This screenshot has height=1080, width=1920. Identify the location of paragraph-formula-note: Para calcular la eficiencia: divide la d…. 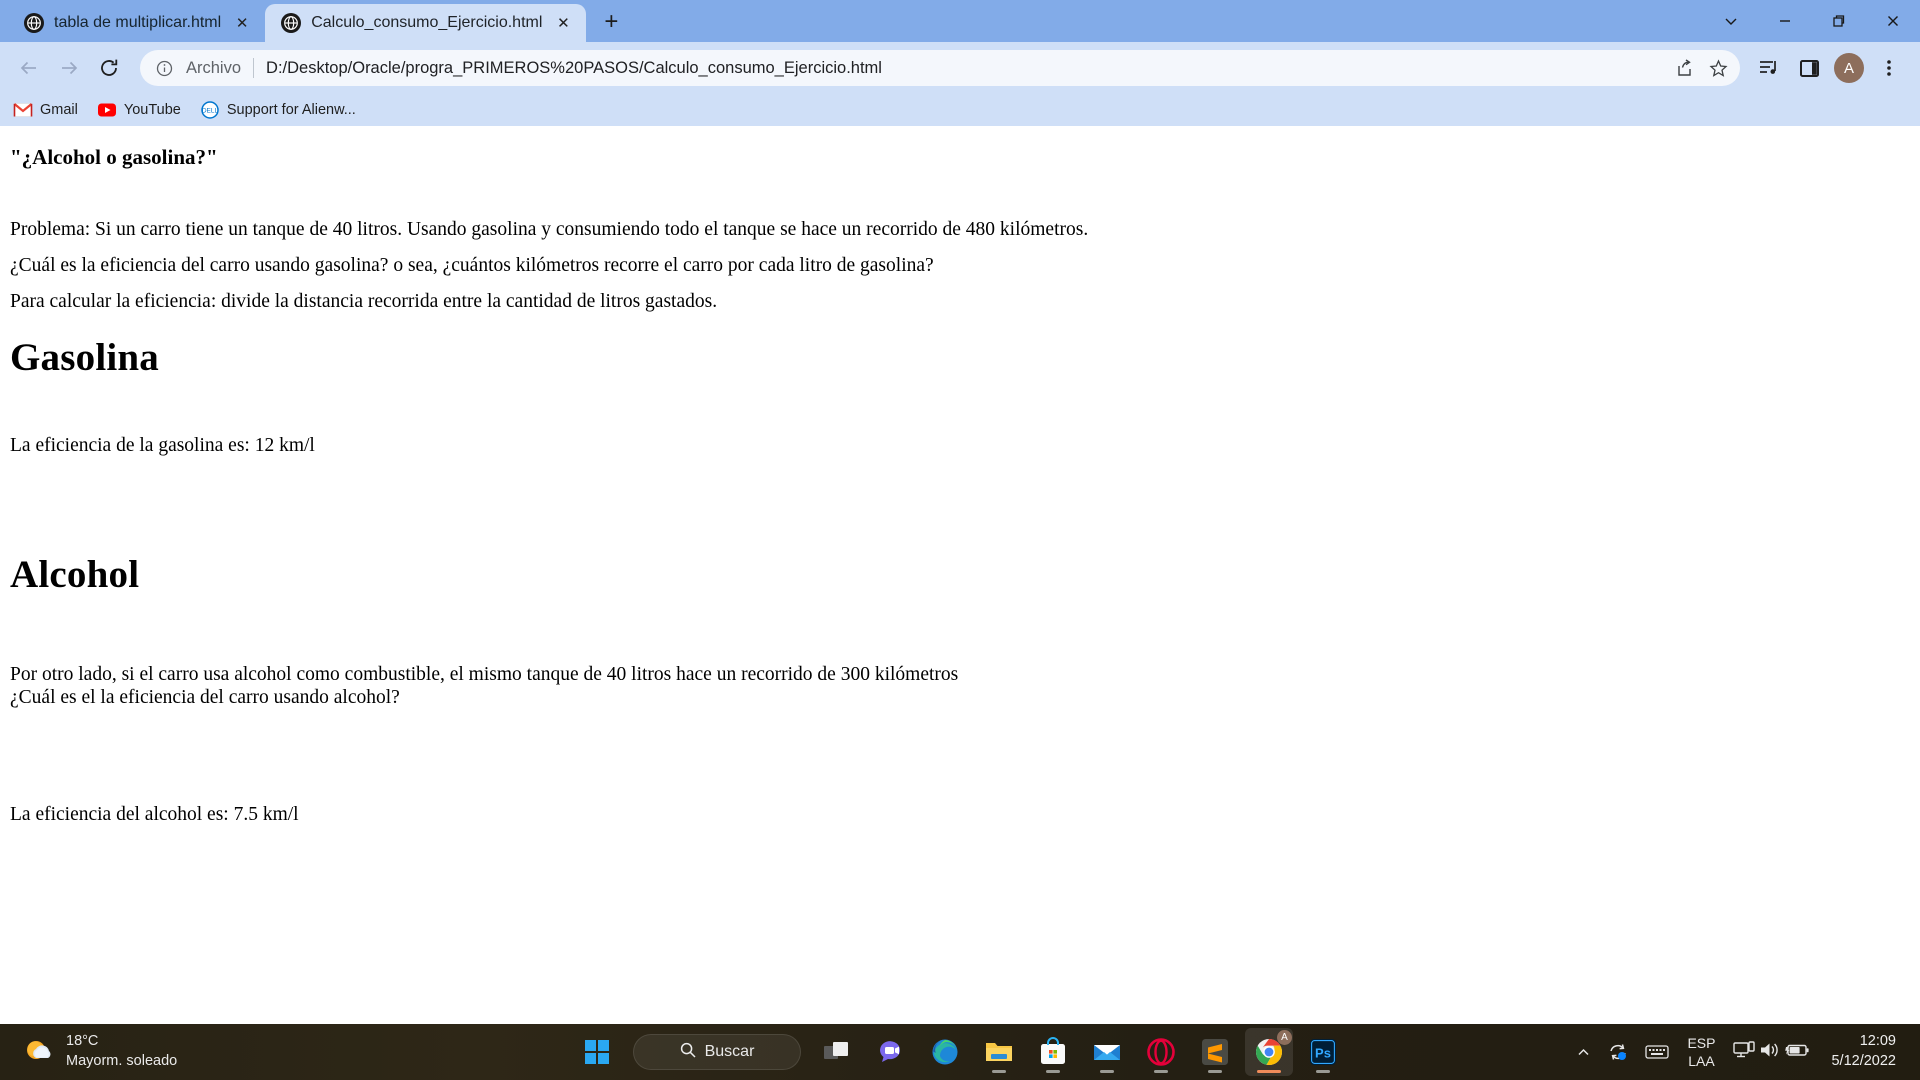
(364, 301).